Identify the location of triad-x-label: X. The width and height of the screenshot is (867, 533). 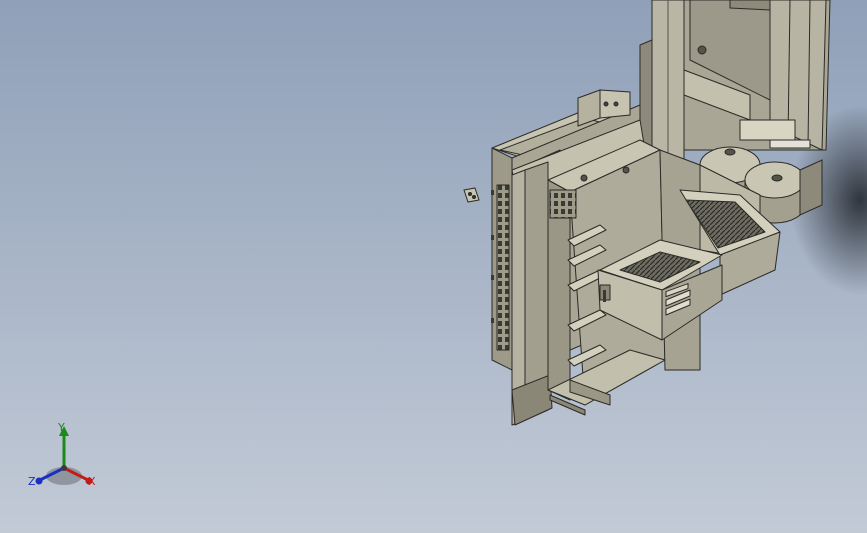
(92, 481).